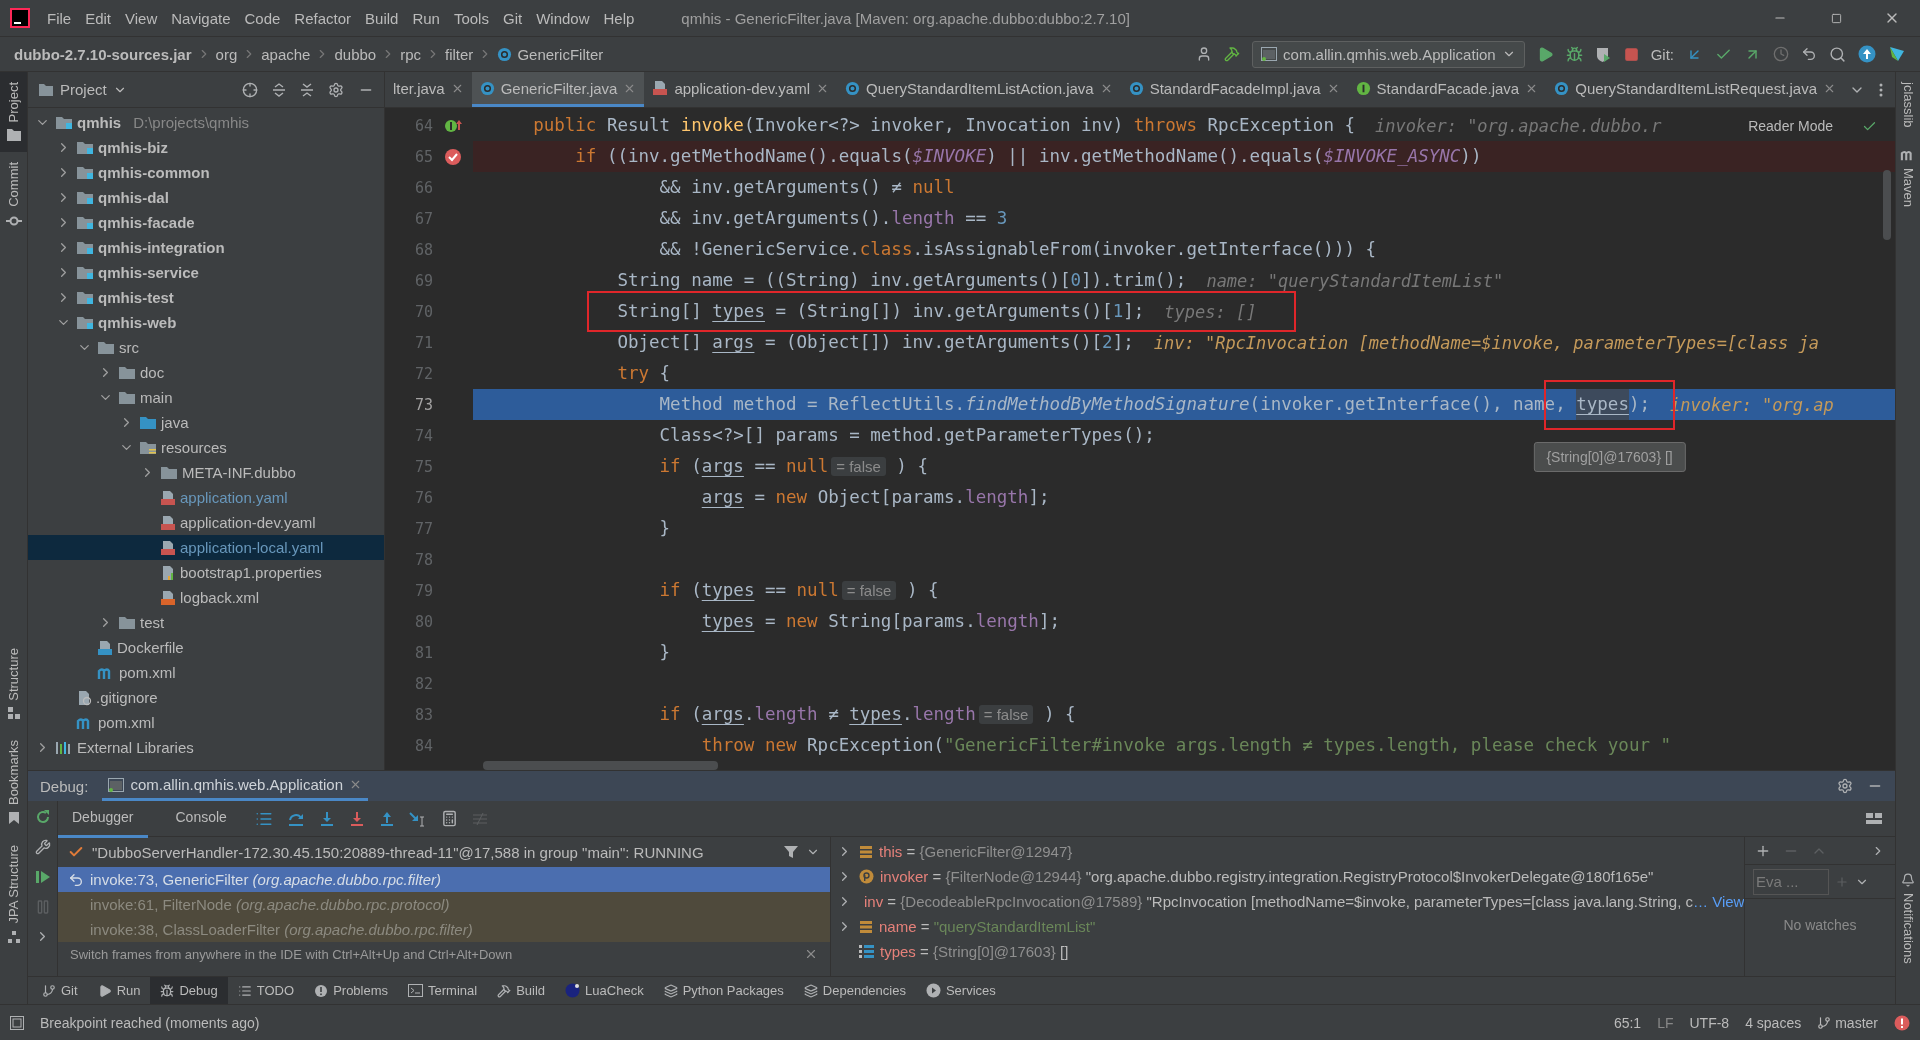  What do you see at coordinates (206, 497) in the screenshot?
I see `tree-item: application.yaml` at bounding box center [206, 497].